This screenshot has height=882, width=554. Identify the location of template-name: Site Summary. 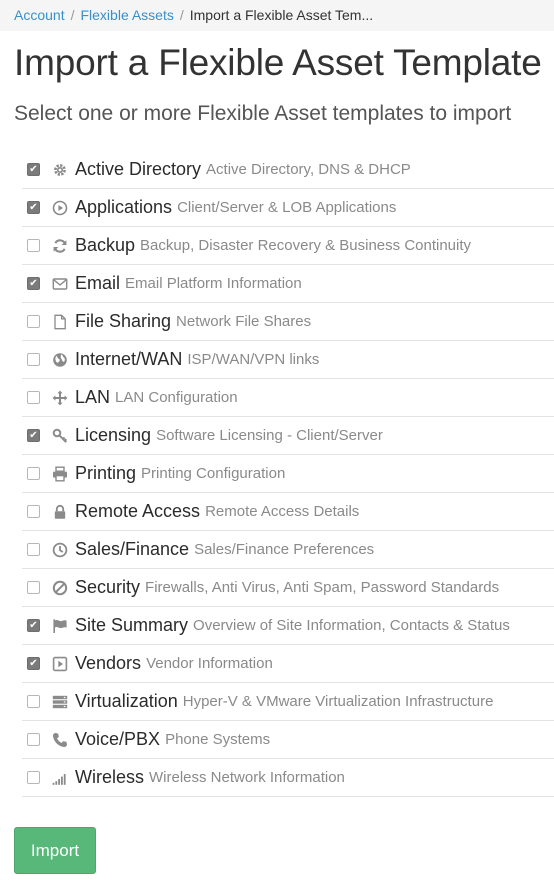
(132, 625).